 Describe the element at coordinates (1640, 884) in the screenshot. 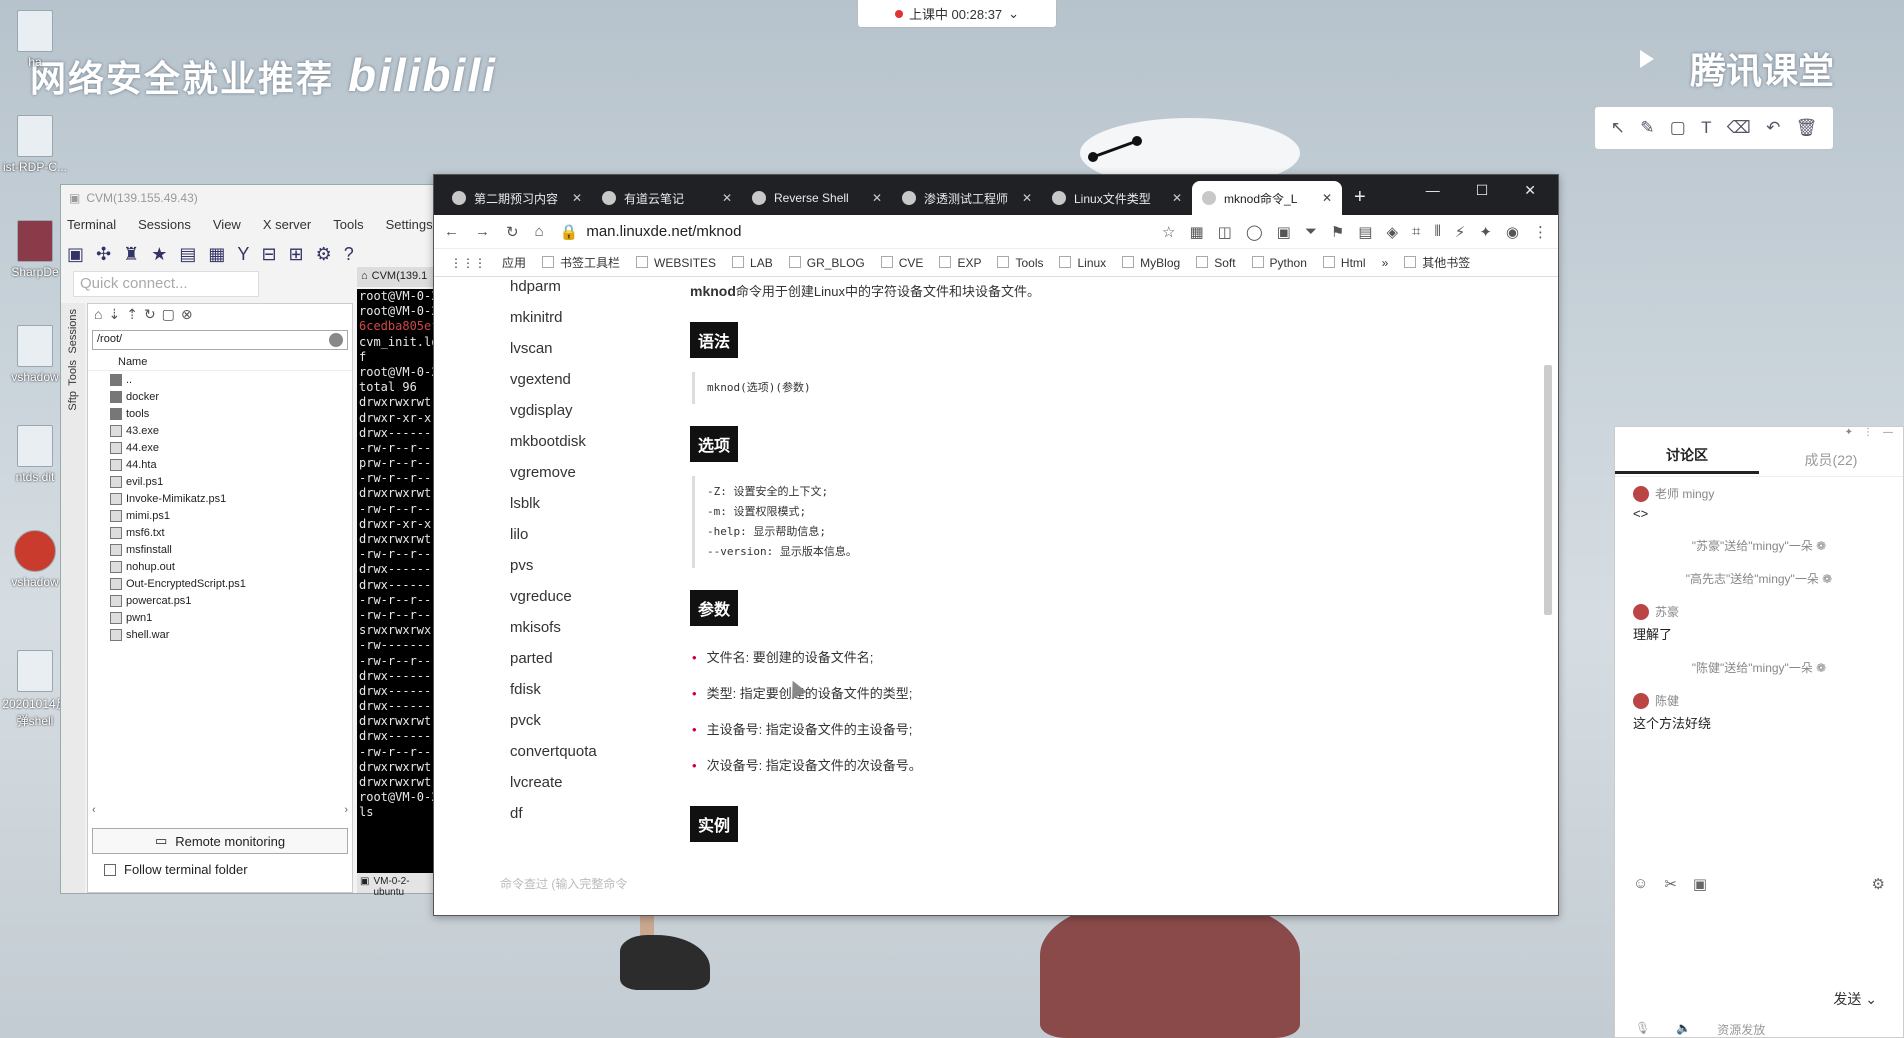

I see `emoji-icon: ☺` at that location.